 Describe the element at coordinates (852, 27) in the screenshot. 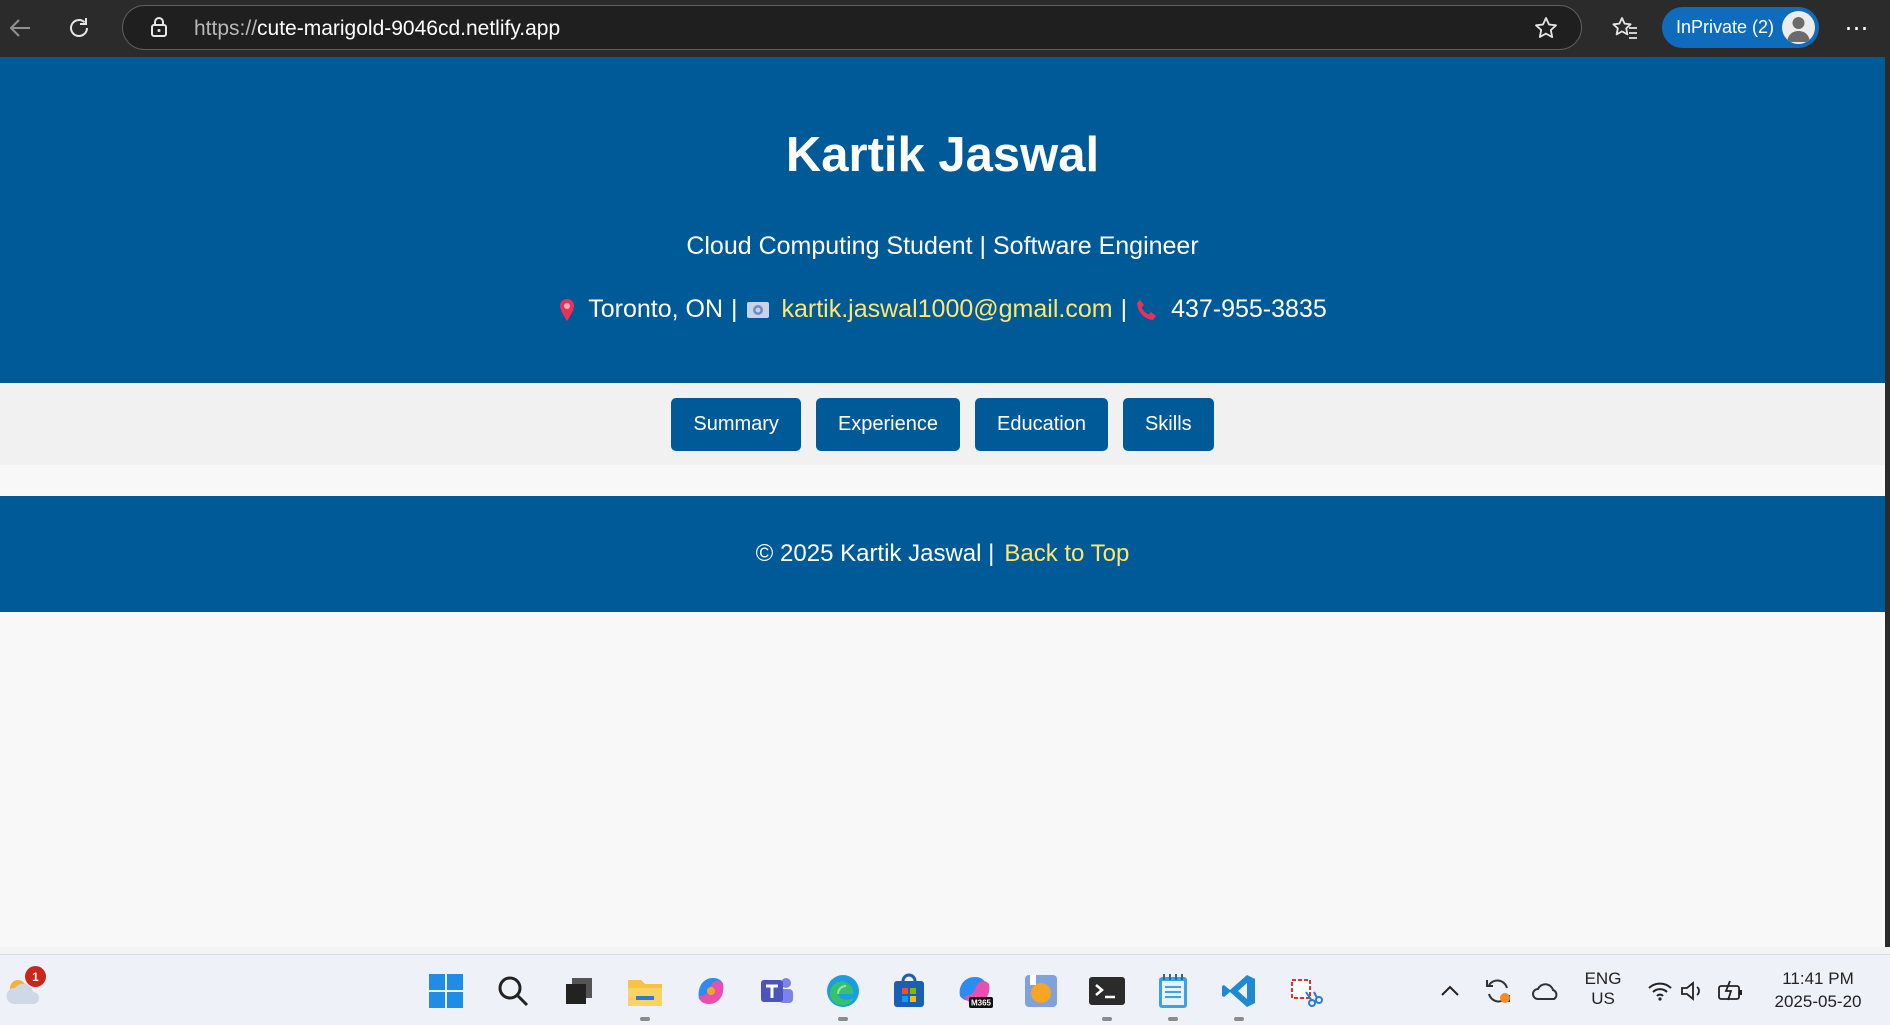

I see `address-bar: https://cute-marigold-9046cd.netlify.app` at that location.